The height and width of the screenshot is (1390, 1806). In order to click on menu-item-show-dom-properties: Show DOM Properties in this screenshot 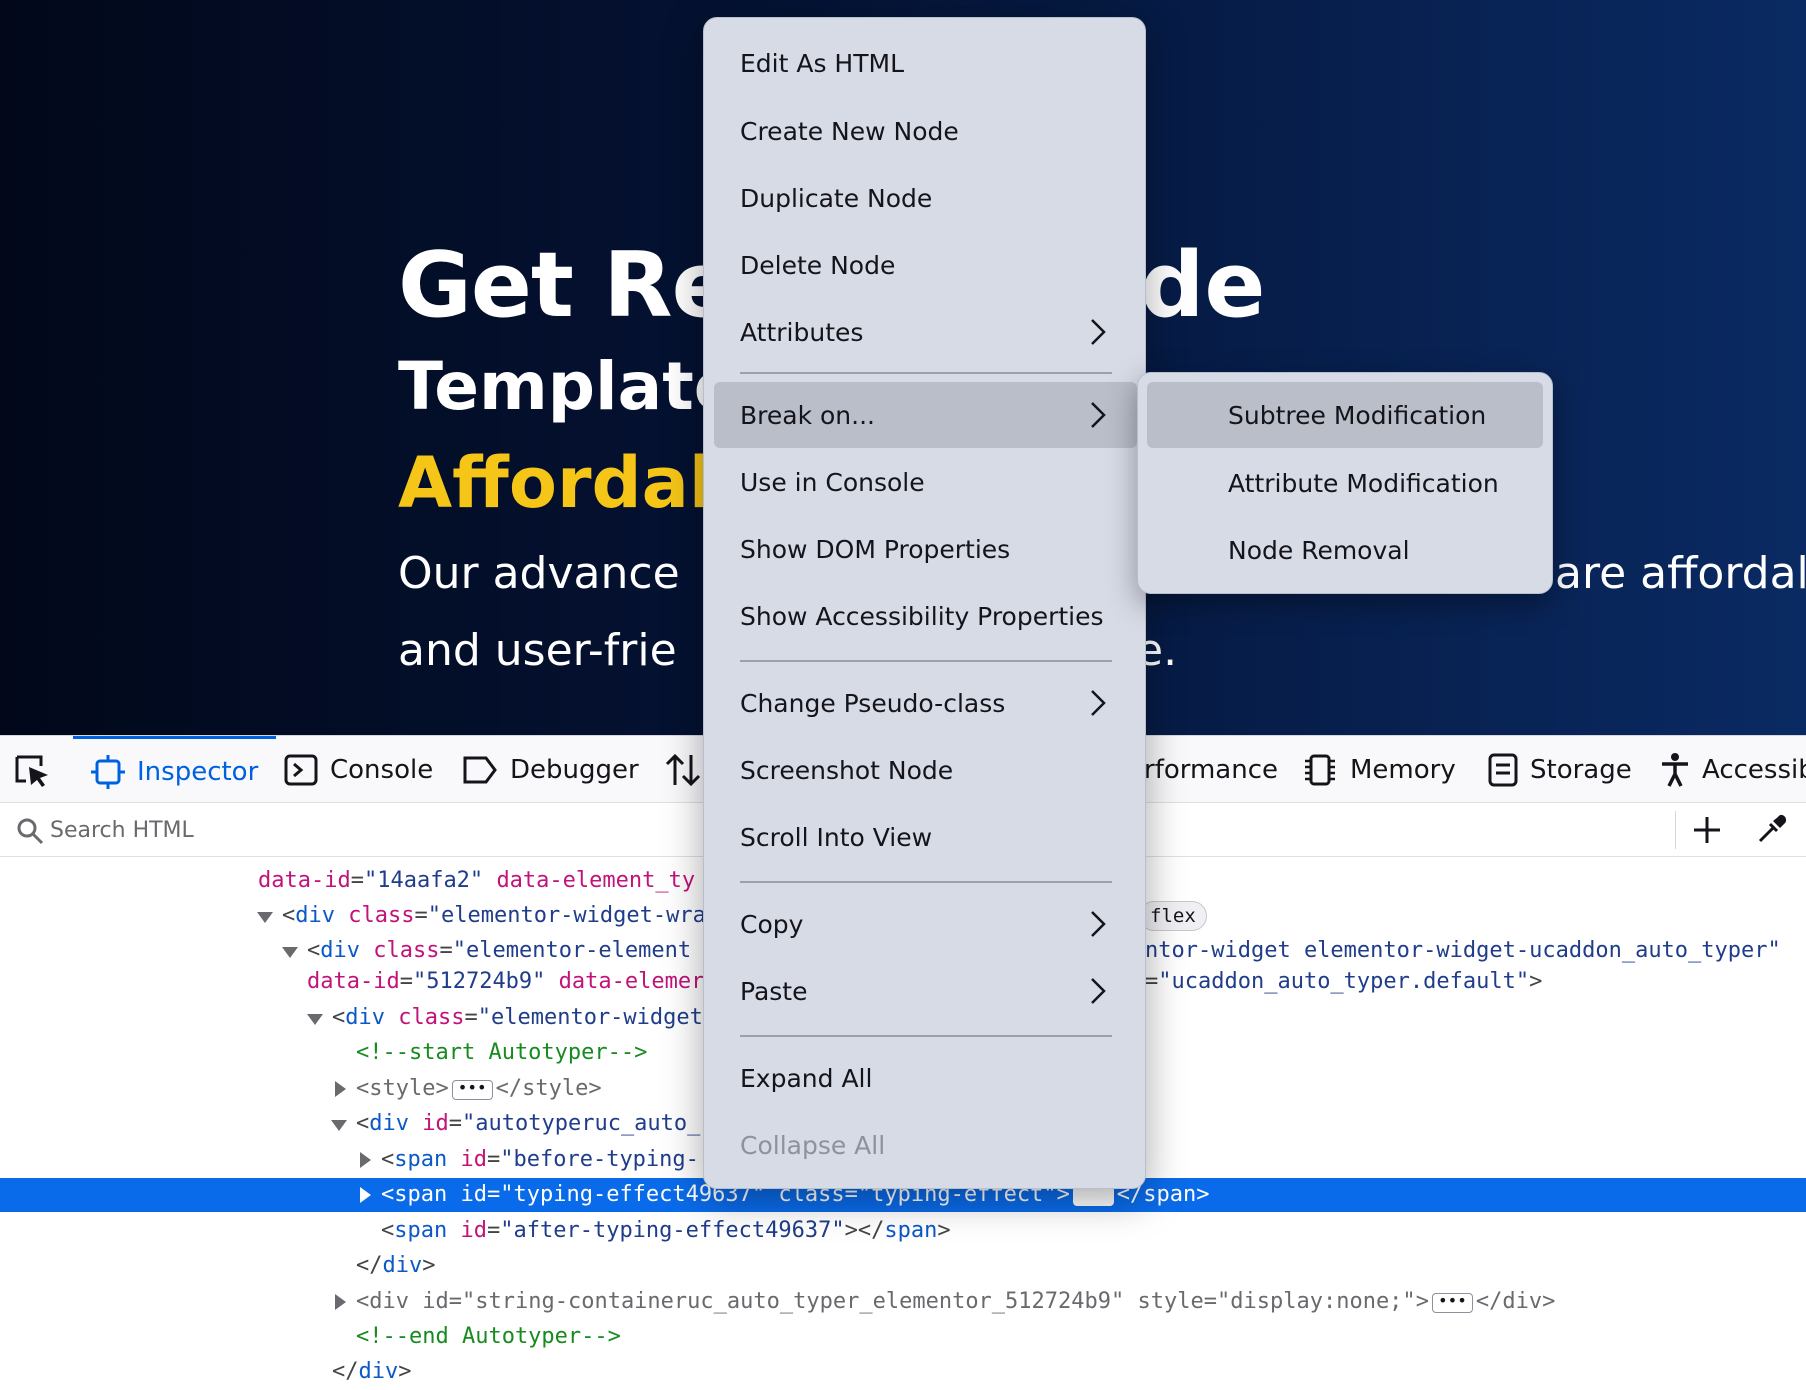, I will do `click(925, 549)`.